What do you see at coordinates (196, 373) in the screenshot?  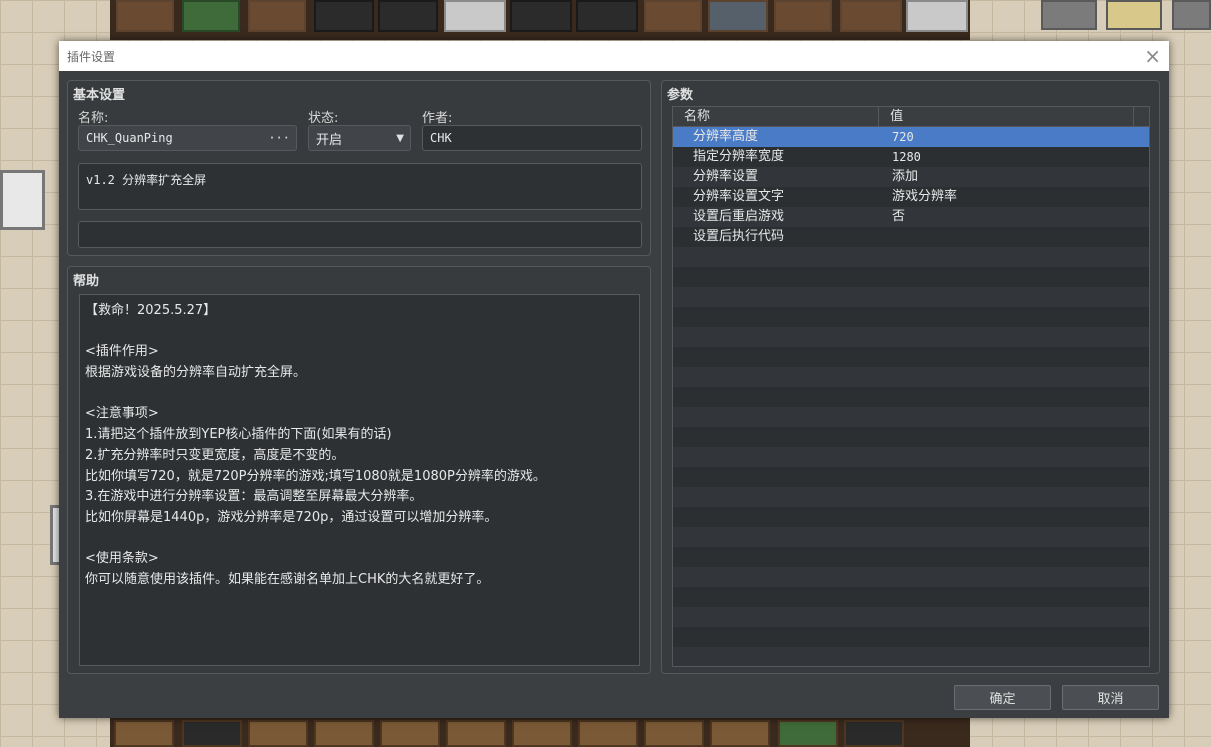 I see `help-line: 根据游戏设备的分辨率自动扩充全屏。` at bounding box center [196, 373].